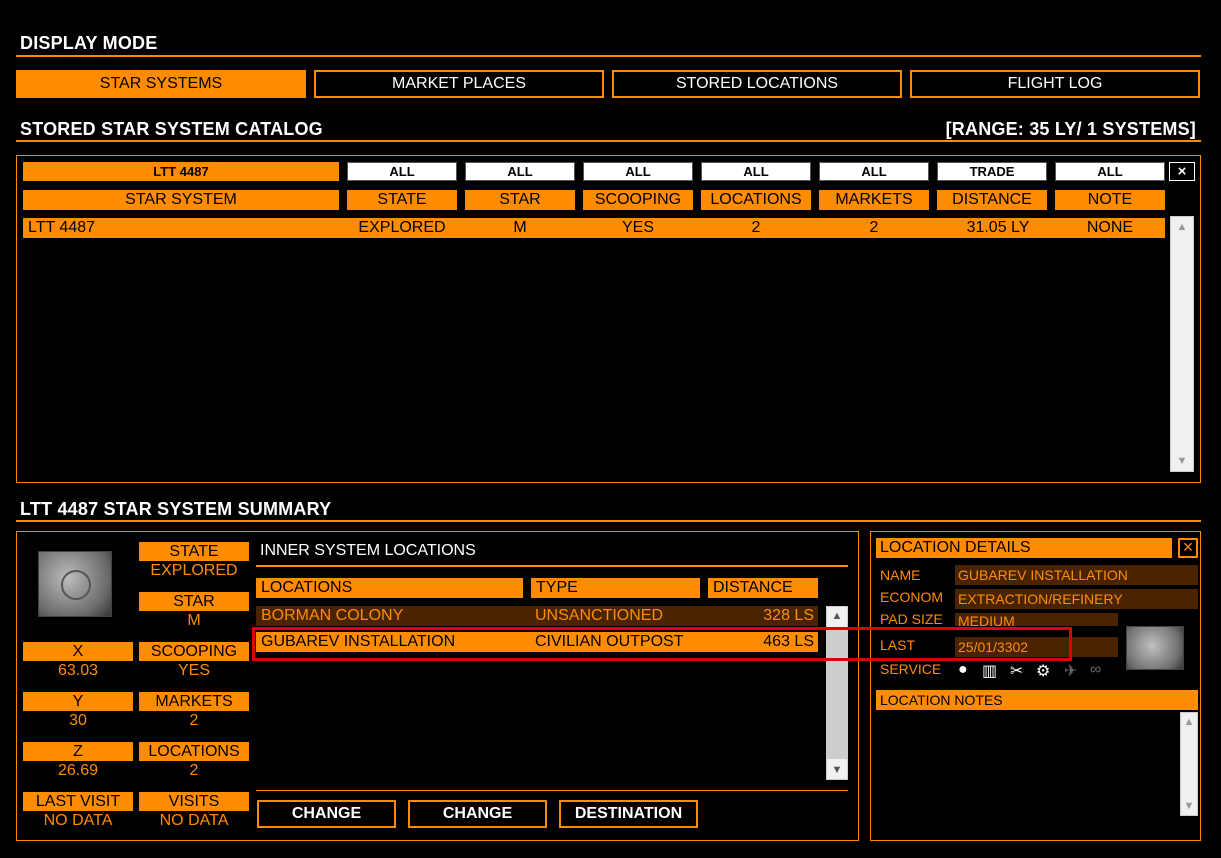 Image resolution: width=1221 pixels, height=858 pixels. Describe the element at coordinates (402, 200) in the screenshot. I see `col-header-state: STATE` at that location.